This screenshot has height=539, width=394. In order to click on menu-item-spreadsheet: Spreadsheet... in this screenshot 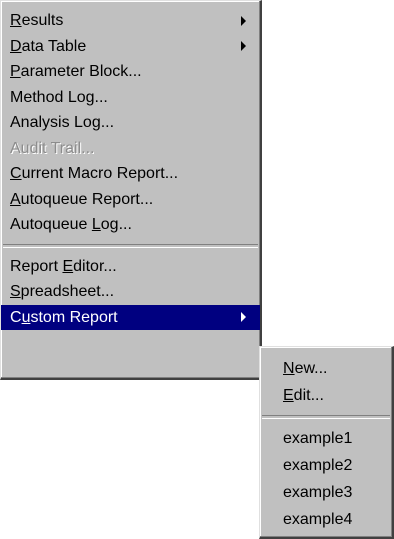, I will do `click(130, 292)`.